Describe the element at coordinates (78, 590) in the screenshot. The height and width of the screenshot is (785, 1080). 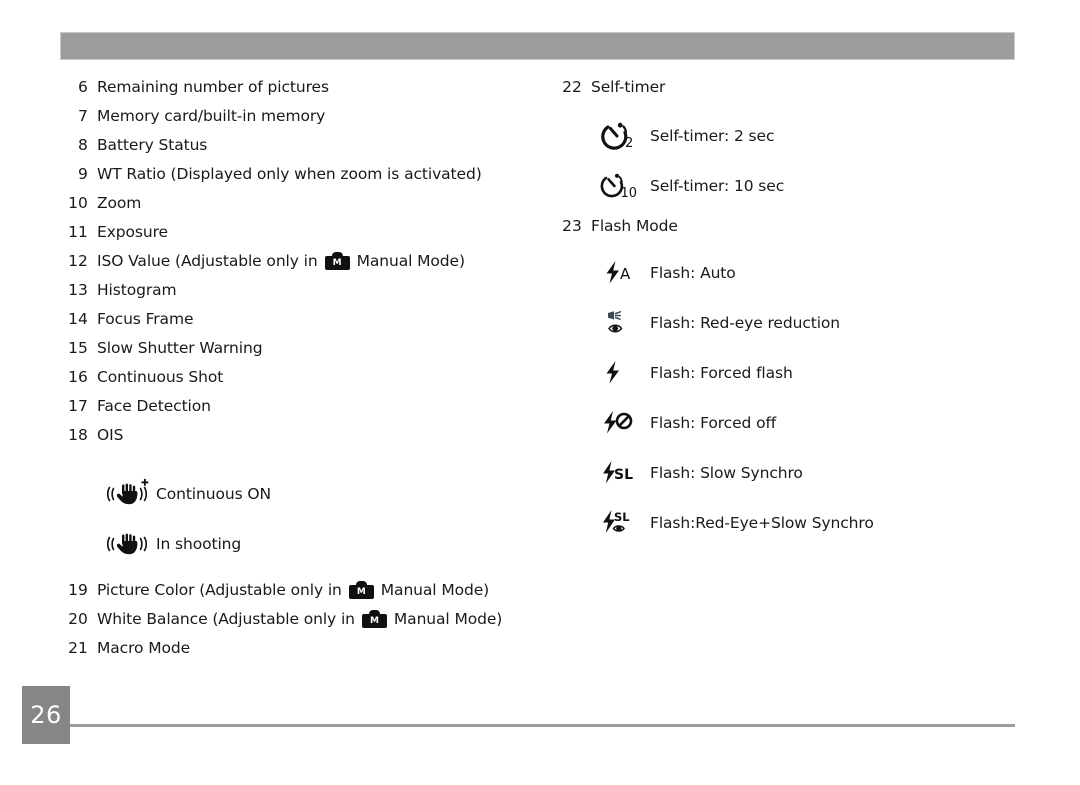
I see `item-number: 19` at that location.